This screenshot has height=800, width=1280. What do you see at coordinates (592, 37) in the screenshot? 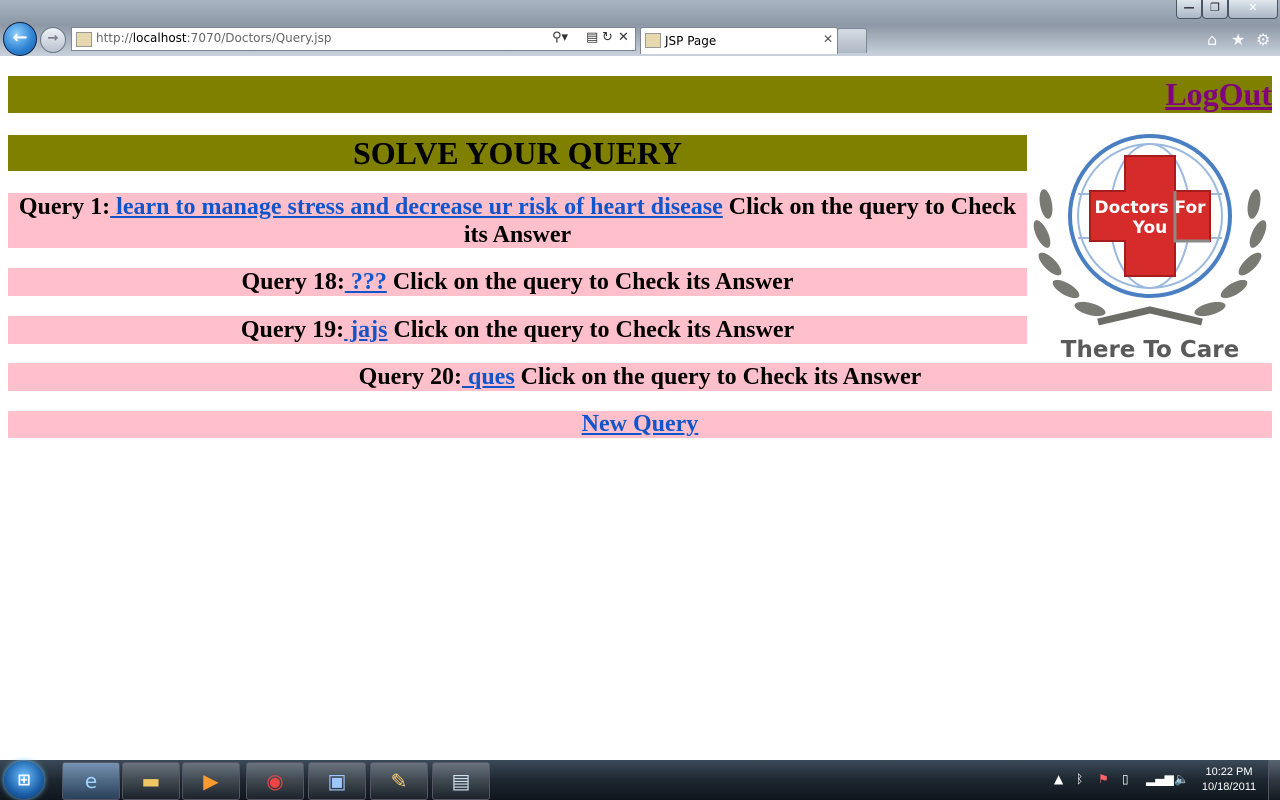
I see `compat-view-icon: ▤` at bounding box center [592, 37].